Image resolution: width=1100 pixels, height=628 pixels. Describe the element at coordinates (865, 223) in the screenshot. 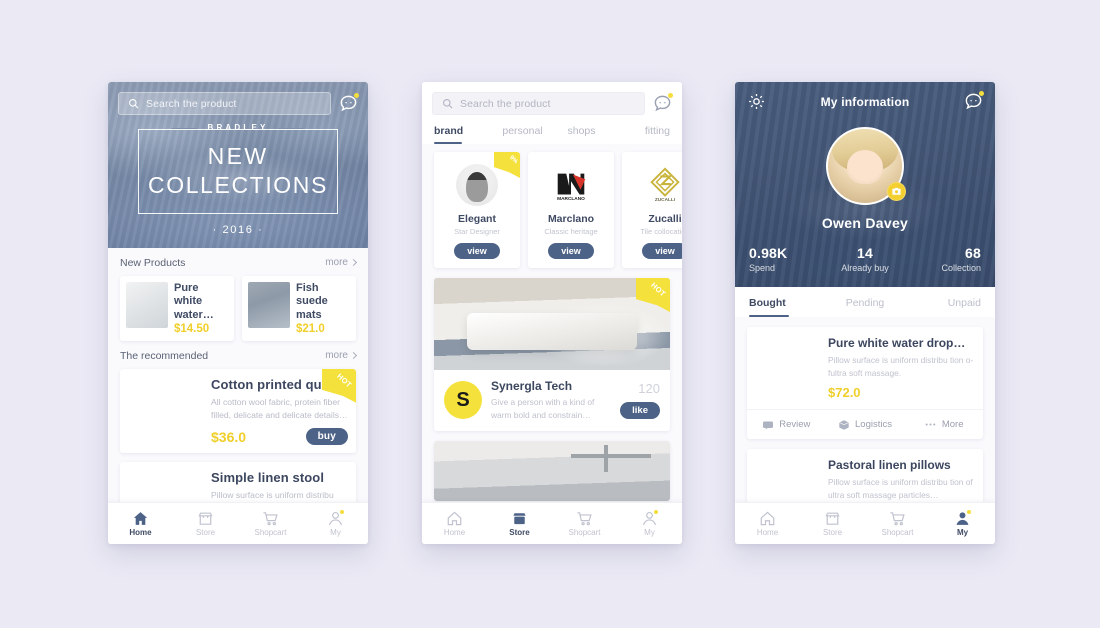

I see `user-name: Owen Davey` at that location.